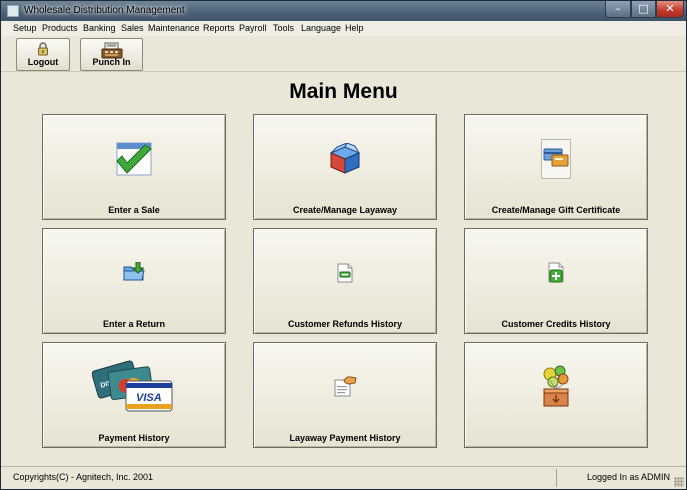 Image resolution: width=687 pixels, height=490 pixels. I want to click on page-title: Main Menu, so click(343, 91).